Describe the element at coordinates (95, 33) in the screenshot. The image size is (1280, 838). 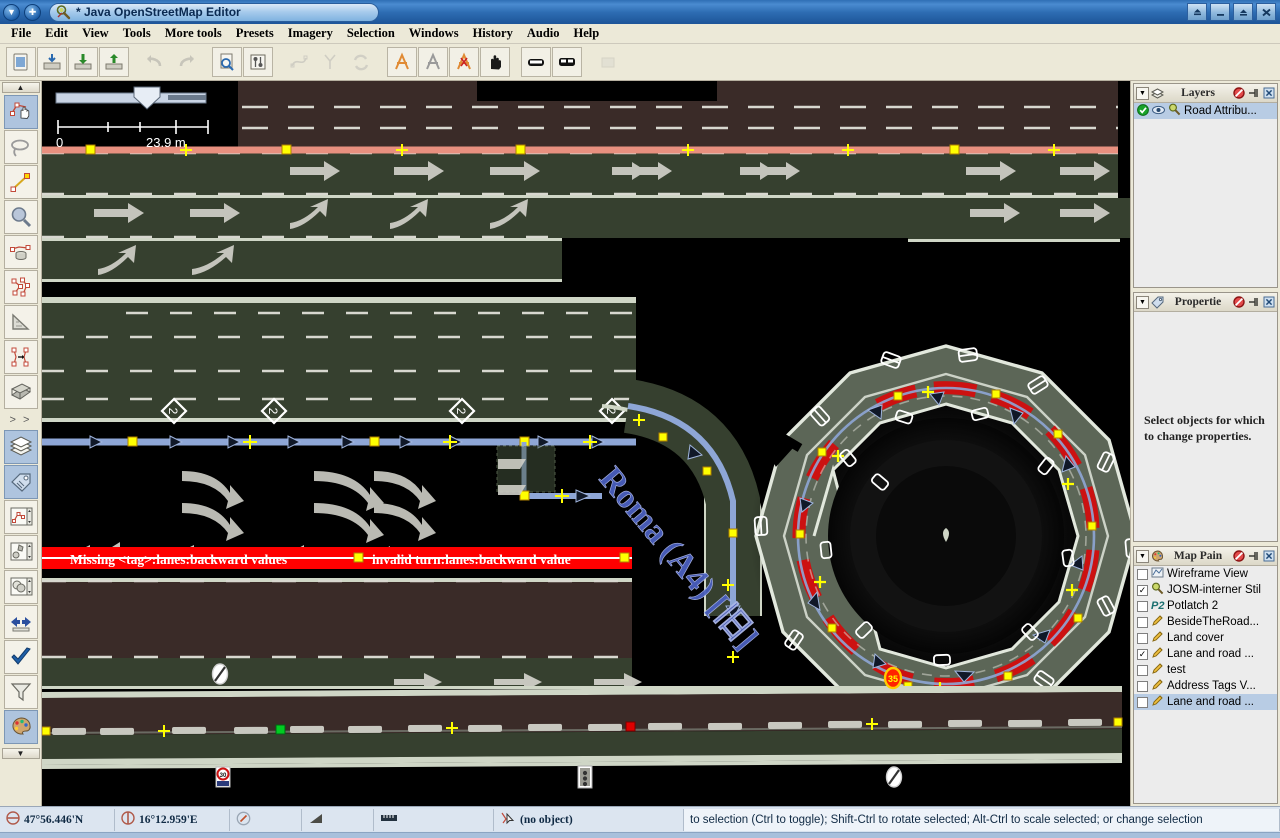
I see `menu-view: View` at that location.